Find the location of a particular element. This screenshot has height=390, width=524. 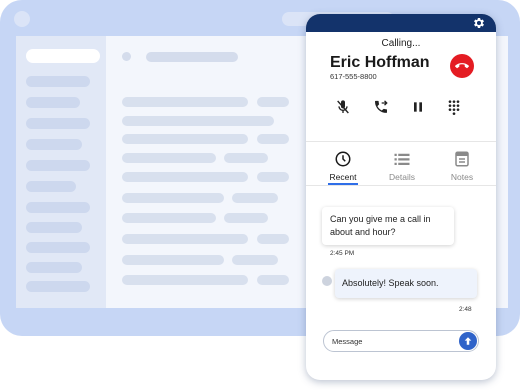

dialpad-icon is located at coordinates (454, 107).